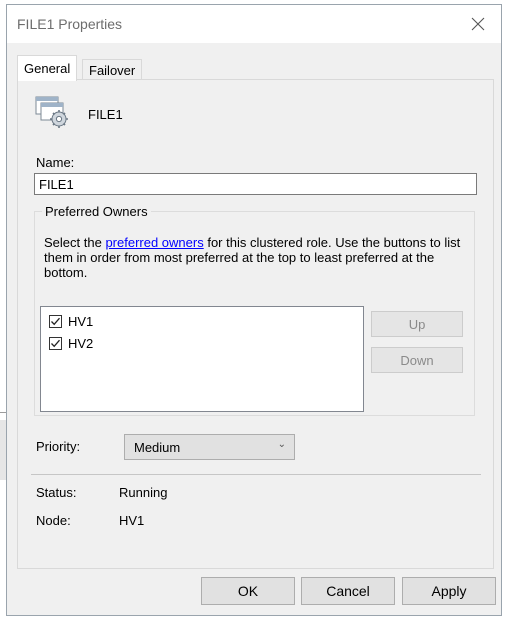  I want to click on title-bar: FILE1 Properties, so click(254, 24).